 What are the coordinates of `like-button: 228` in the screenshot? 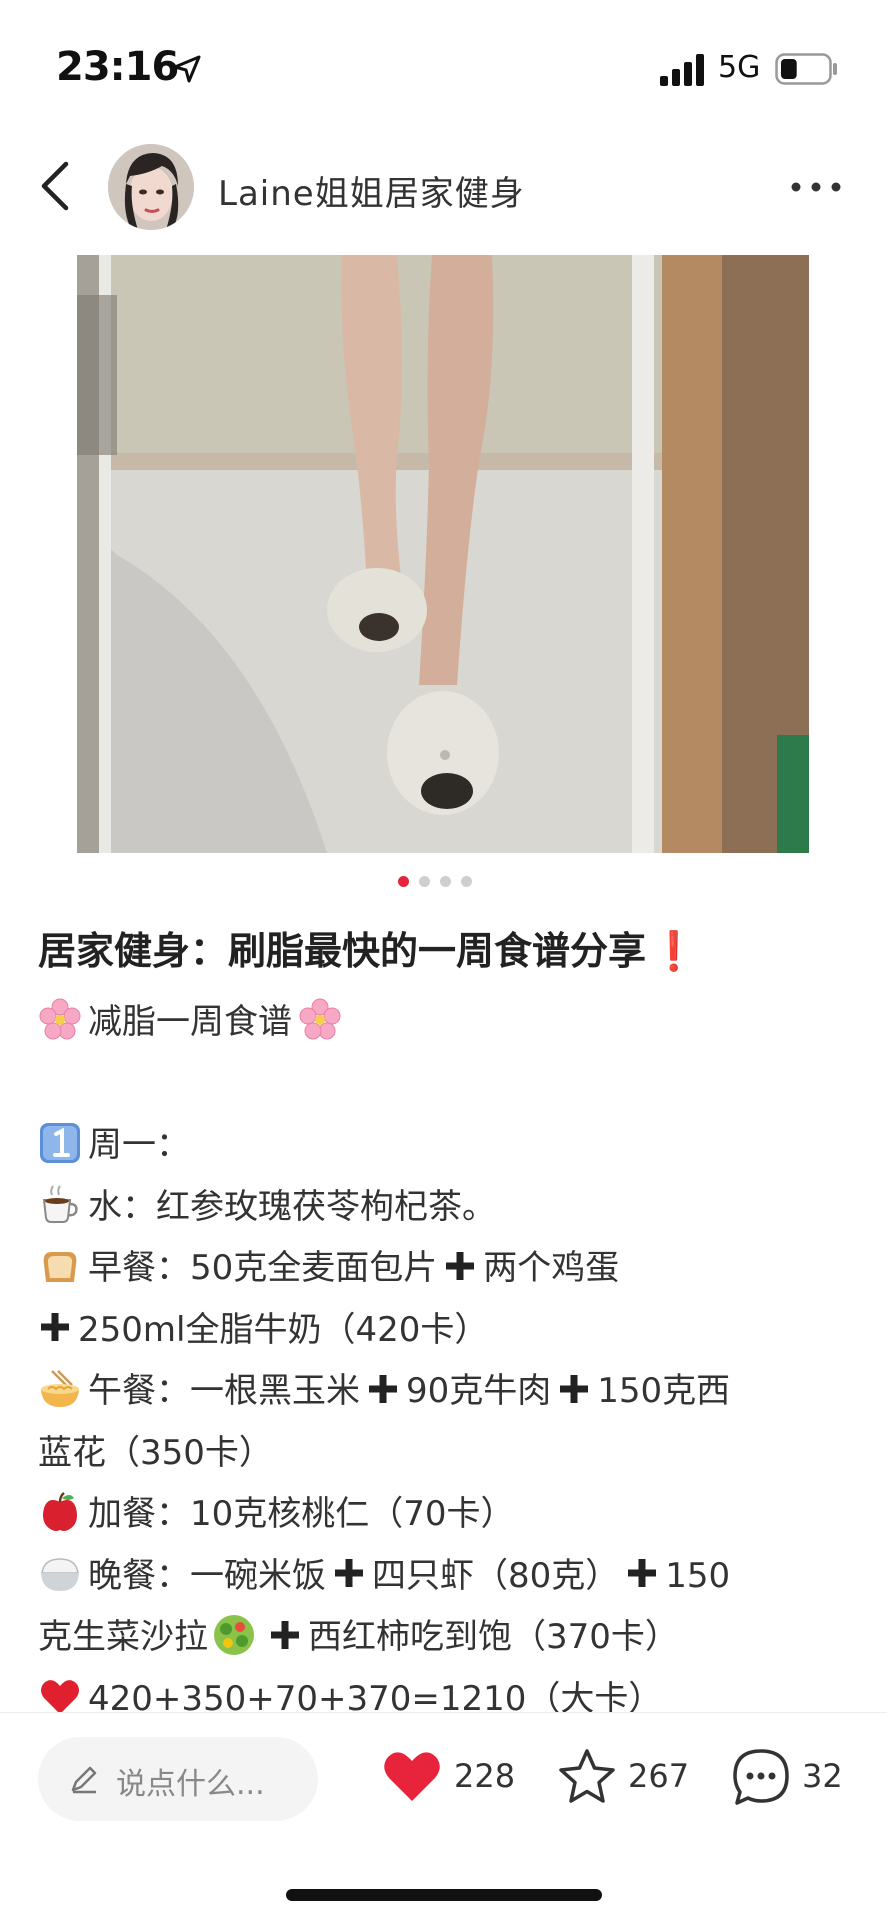 It's located at (452, 1777).